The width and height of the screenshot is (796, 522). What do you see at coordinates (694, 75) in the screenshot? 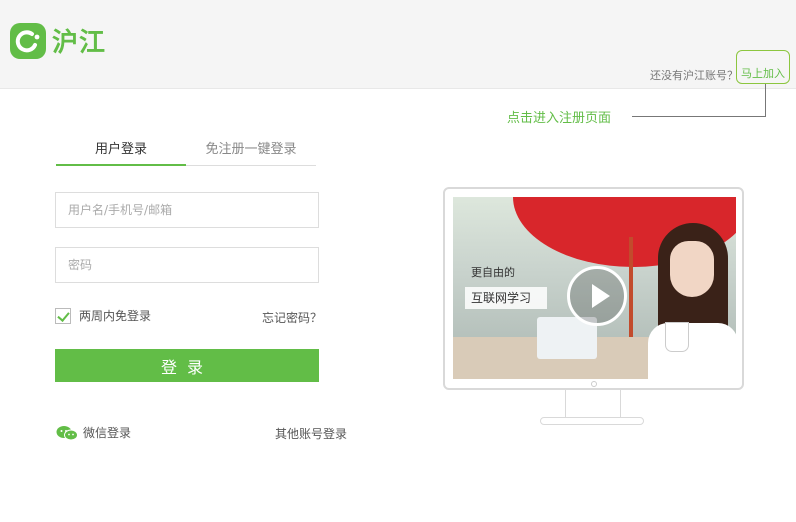
I see `signup-prompt: 还没有沪江账号？` at bounding box center [694, 75].